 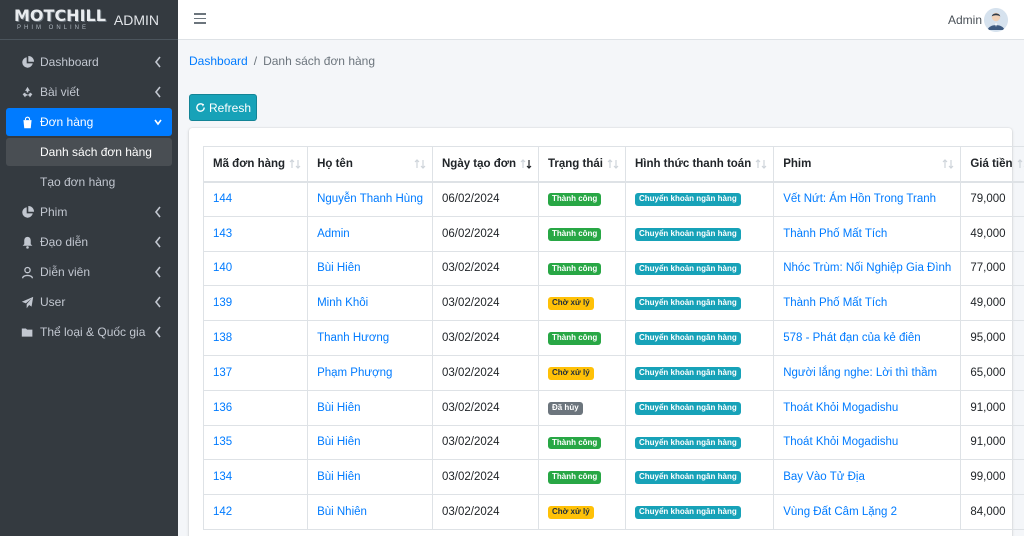 I want to click on order-id-link: 135, so click(x=255, y=442).